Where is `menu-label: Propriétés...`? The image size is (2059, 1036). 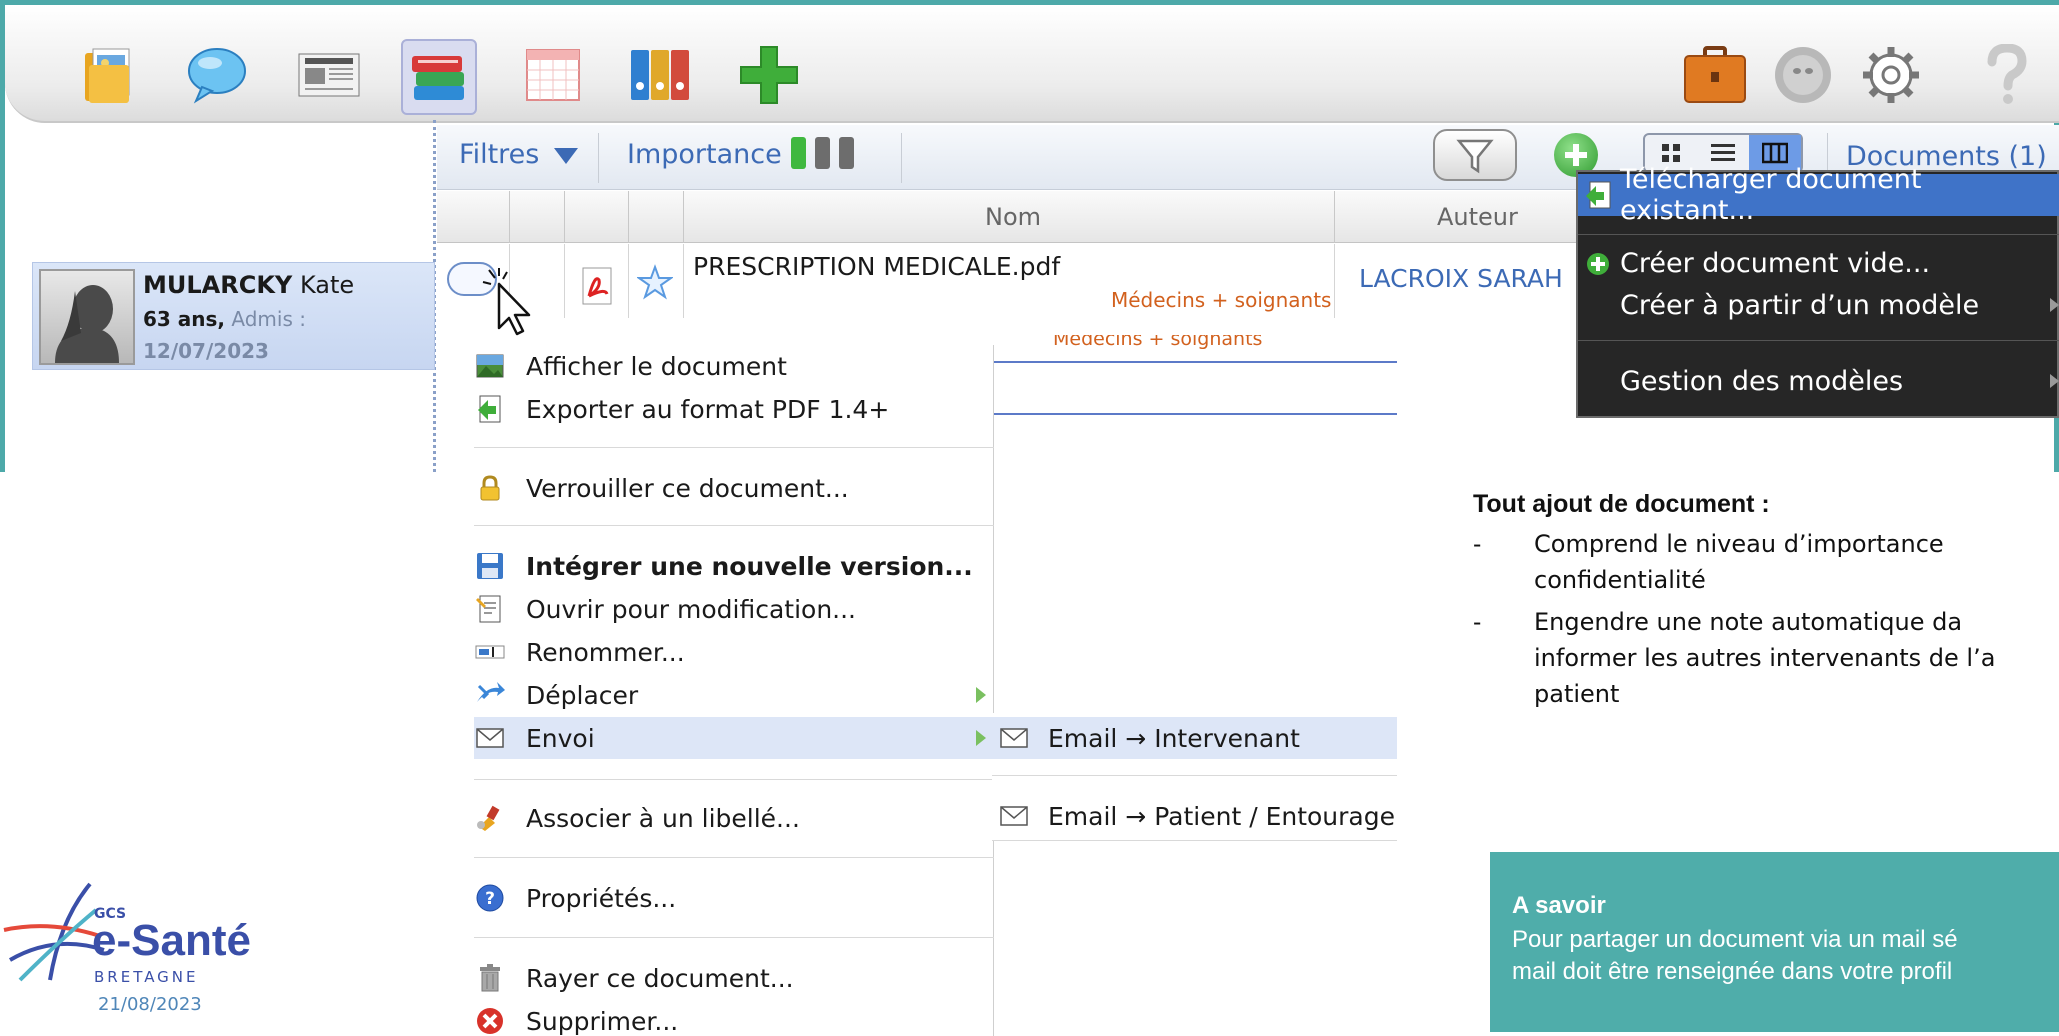
menu-label: Propriétés... is located at coordinates (601, 898).